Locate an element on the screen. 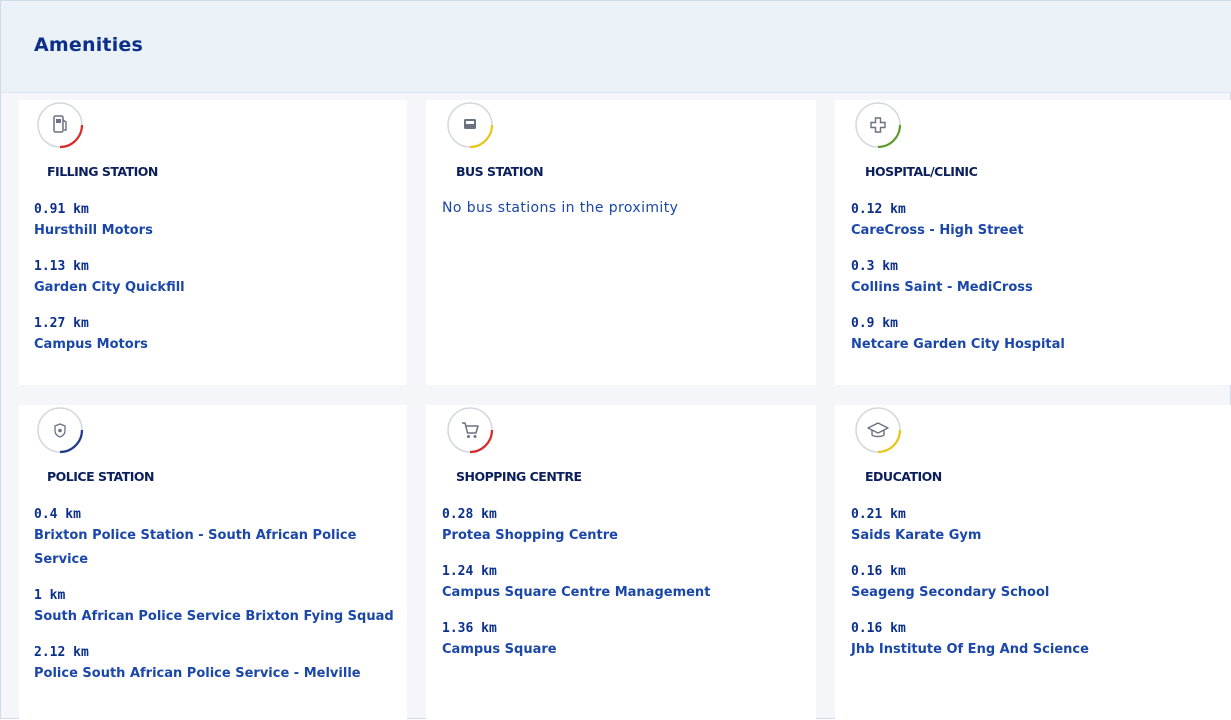 The image size is (1231, 720). shopping-cart-icon is located at coordinates (470, 430).